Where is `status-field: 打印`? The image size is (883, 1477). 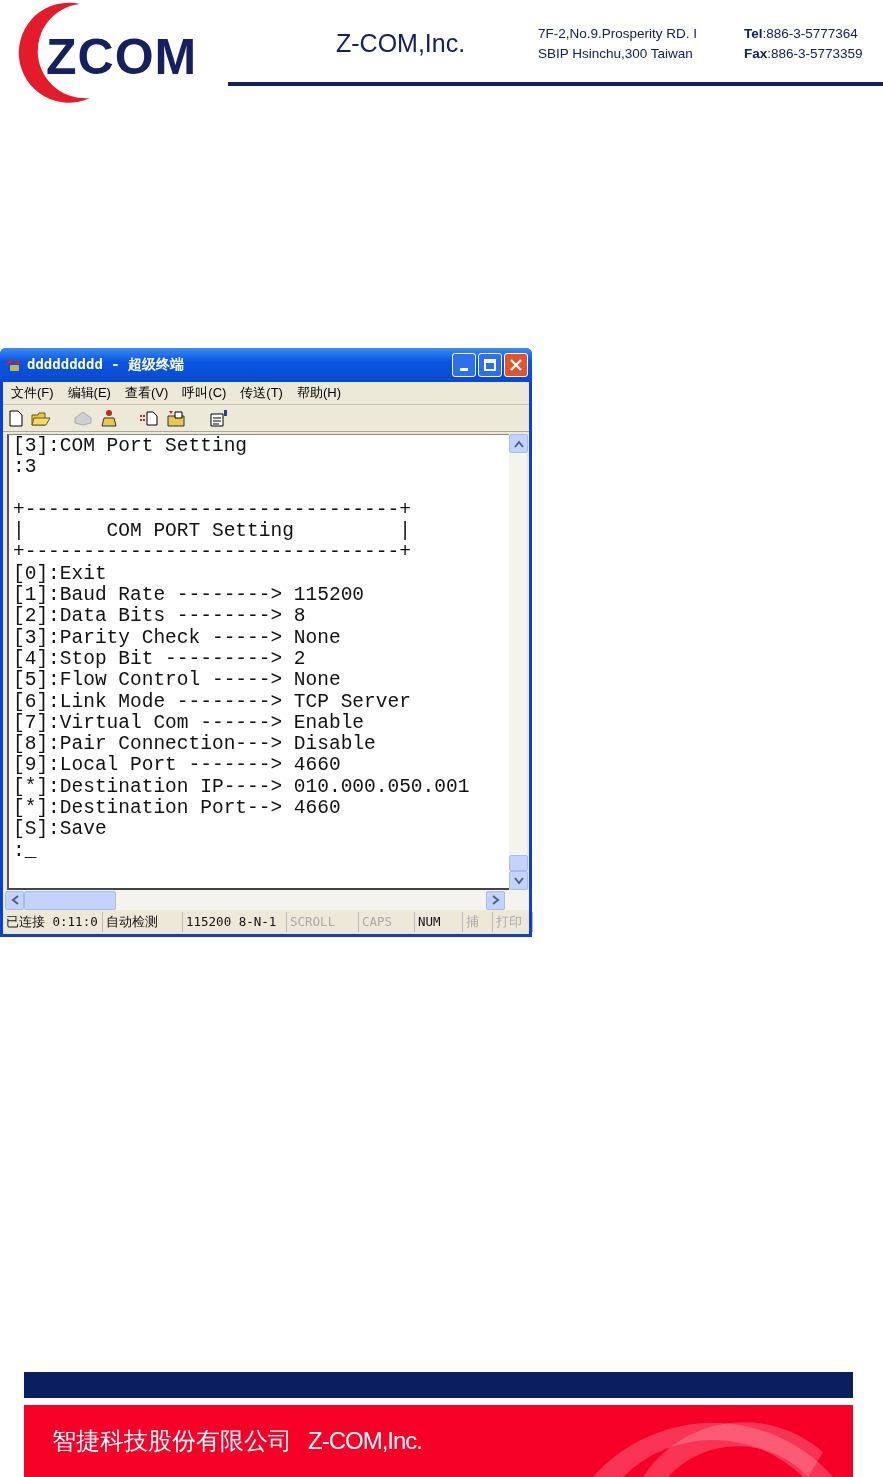 status-field: 打印 is located at coordinates (513, 922).